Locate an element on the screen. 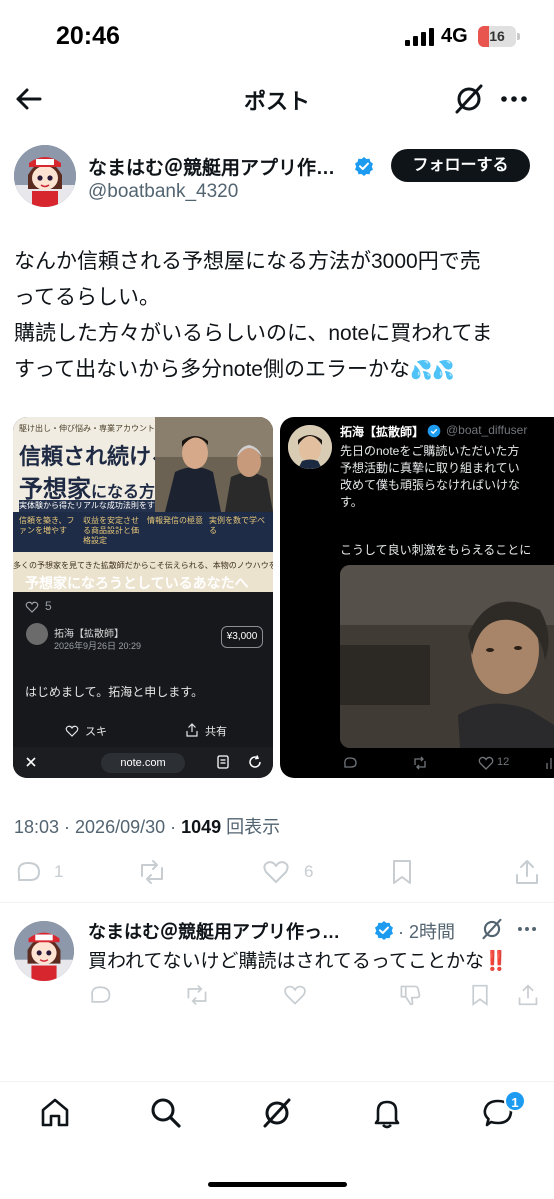 The image size is (554, 1199). post-line: なんか信頼される予想屋になる方法が3000円で売 is located at coordinates (247, 261).